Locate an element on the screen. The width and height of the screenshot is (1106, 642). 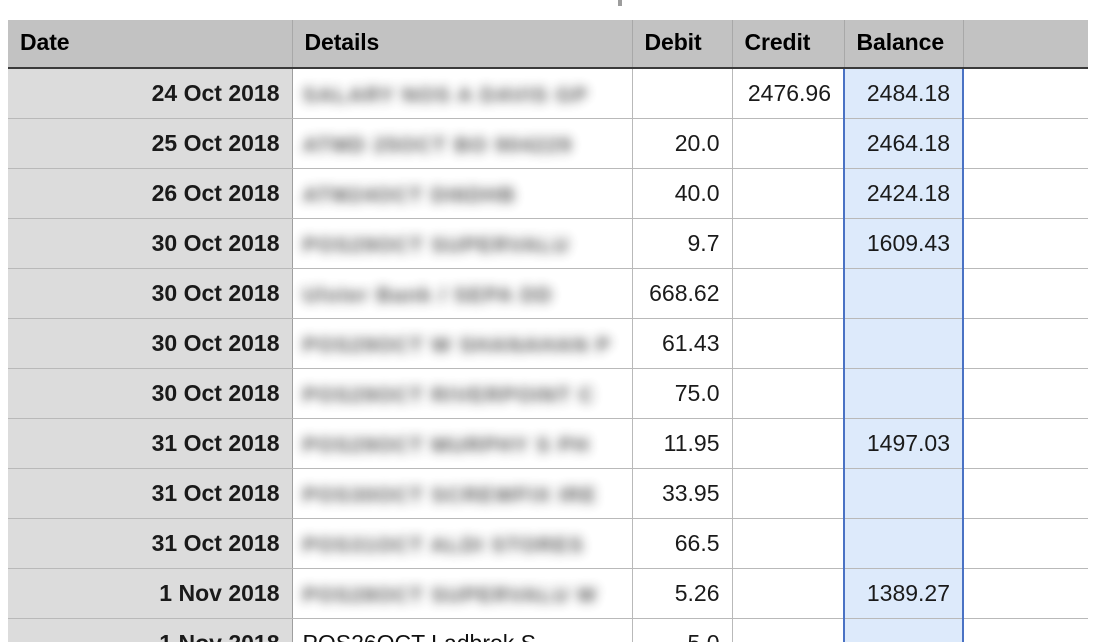
column-header-credit: Credit is located at coordinates (788, 44).